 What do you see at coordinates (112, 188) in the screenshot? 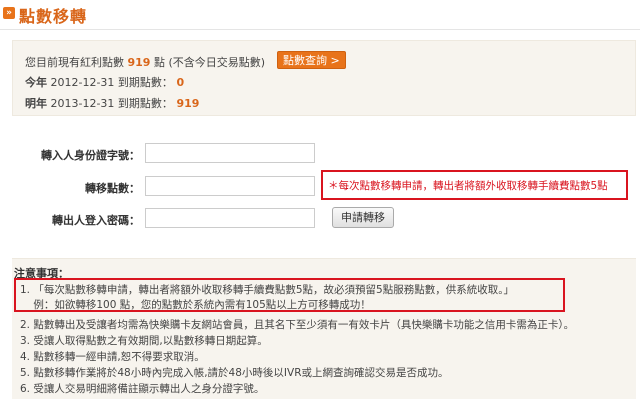
I see `transfer-points-label: 轉移點數：` at bounding box center [112, 188].